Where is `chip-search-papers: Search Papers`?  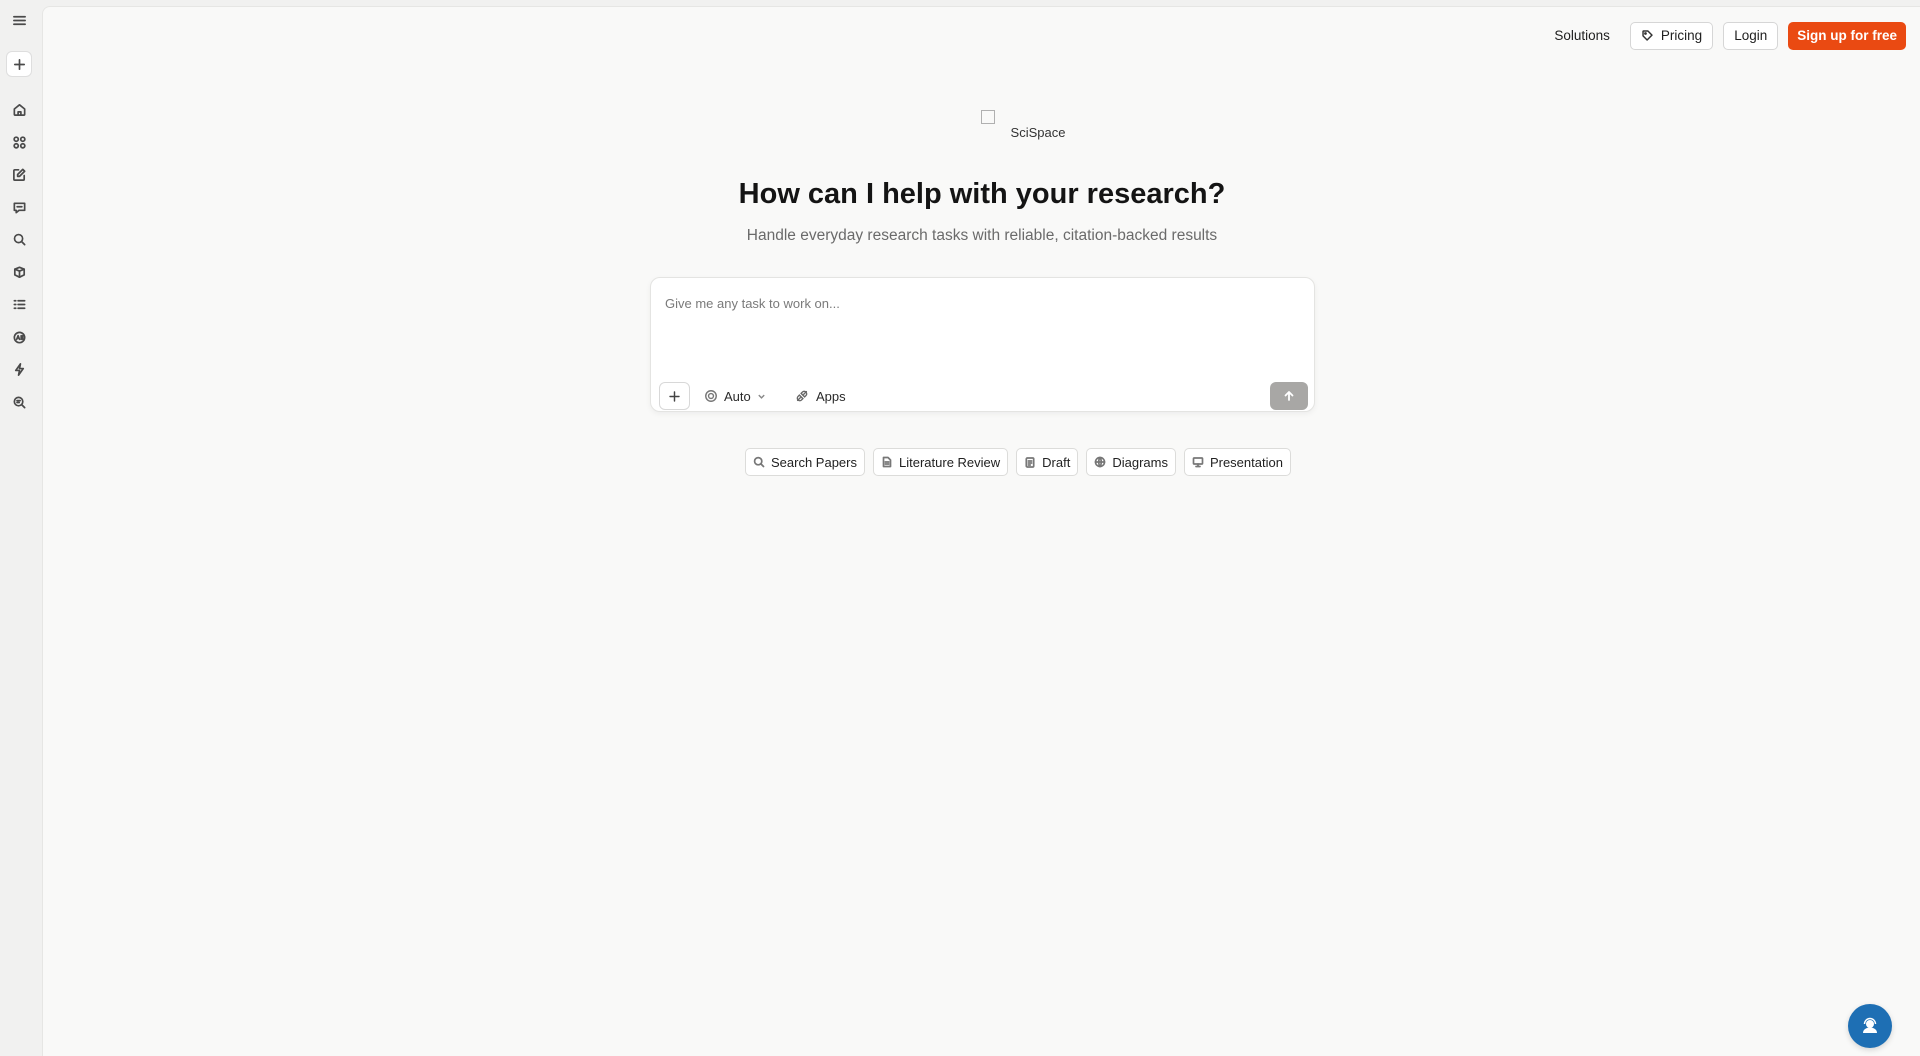
chip-search-papers: Search Papers is located at coordinates (805, 462).